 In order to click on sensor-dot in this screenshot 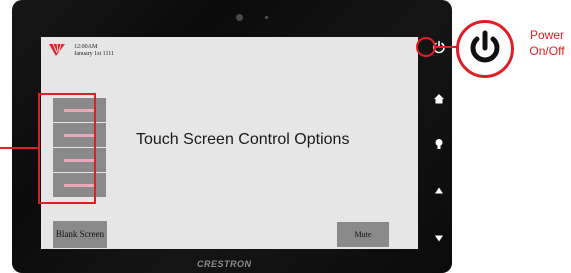, I will do `click(266, 17)`.